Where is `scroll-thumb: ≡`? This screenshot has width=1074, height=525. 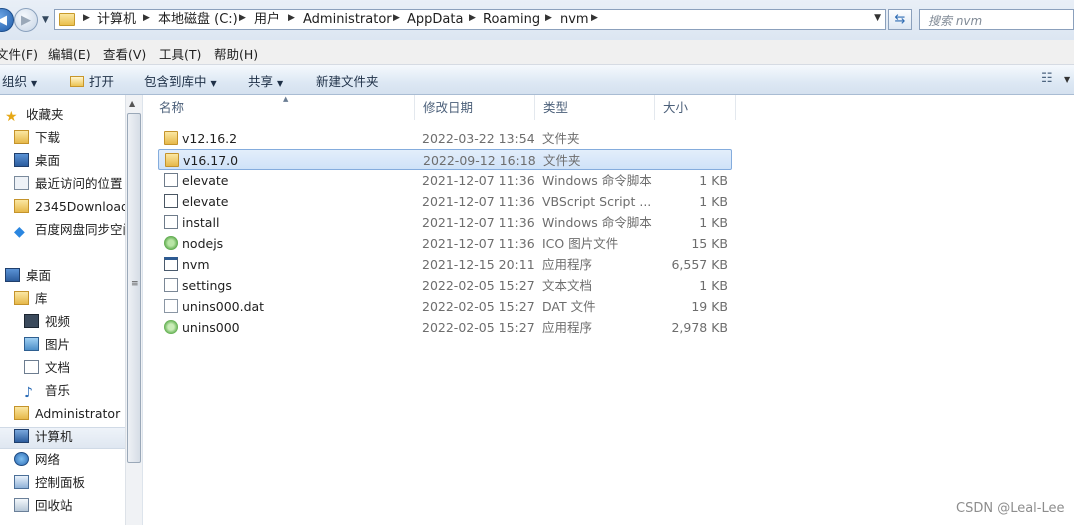
scroll-thumb: ≡ is located at coordinates (134, 288).